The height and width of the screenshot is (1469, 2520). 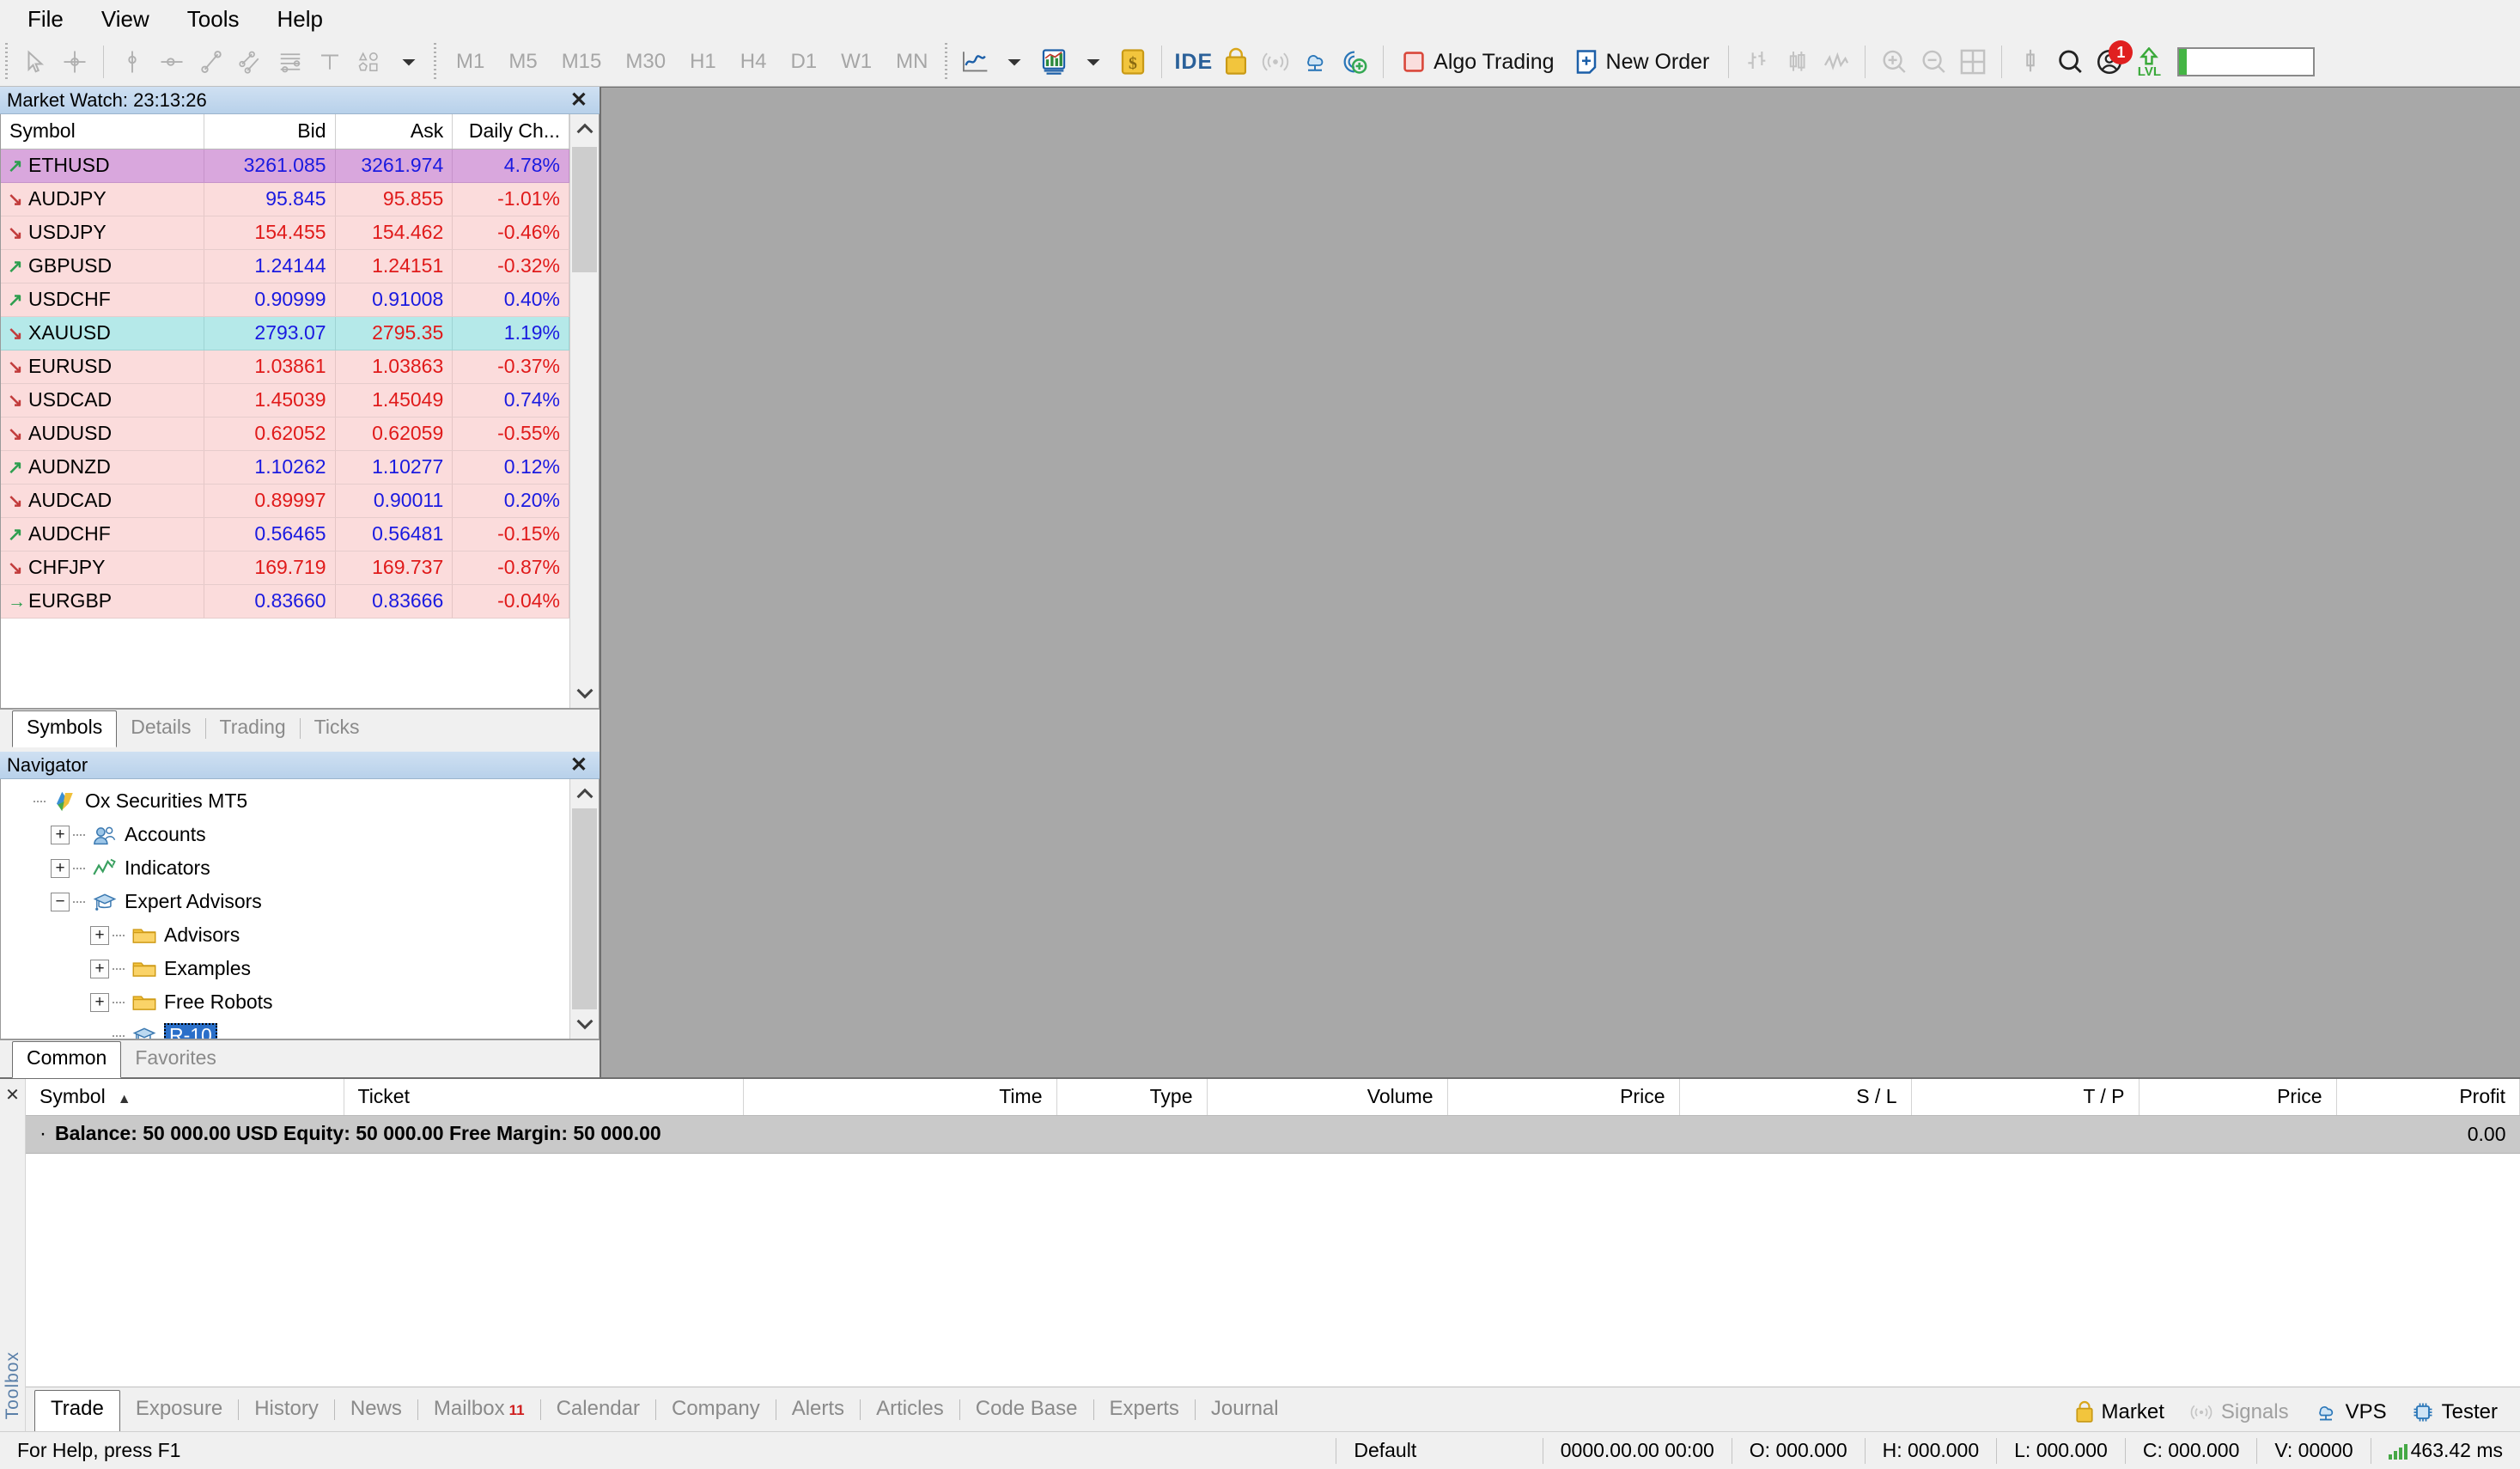 What do you see at coordinates (285, 1002) in the screenshot?
I see `navigator-item-free-robots: + Free Robots` at bounding box center [285, 1002].